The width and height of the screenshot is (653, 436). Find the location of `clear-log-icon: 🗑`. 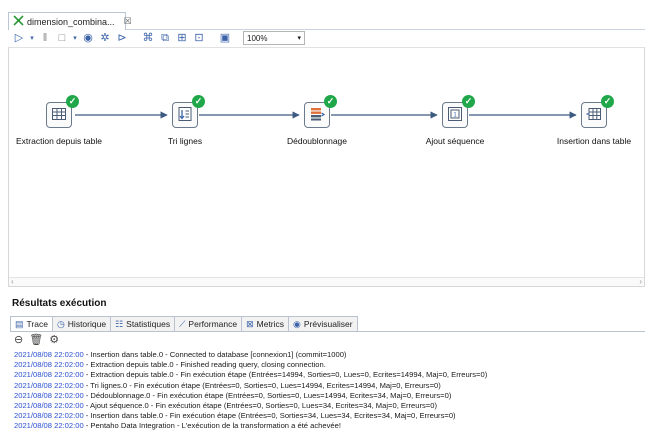

clear-log-icon: 🗑 is located at coordinates (36, 339).